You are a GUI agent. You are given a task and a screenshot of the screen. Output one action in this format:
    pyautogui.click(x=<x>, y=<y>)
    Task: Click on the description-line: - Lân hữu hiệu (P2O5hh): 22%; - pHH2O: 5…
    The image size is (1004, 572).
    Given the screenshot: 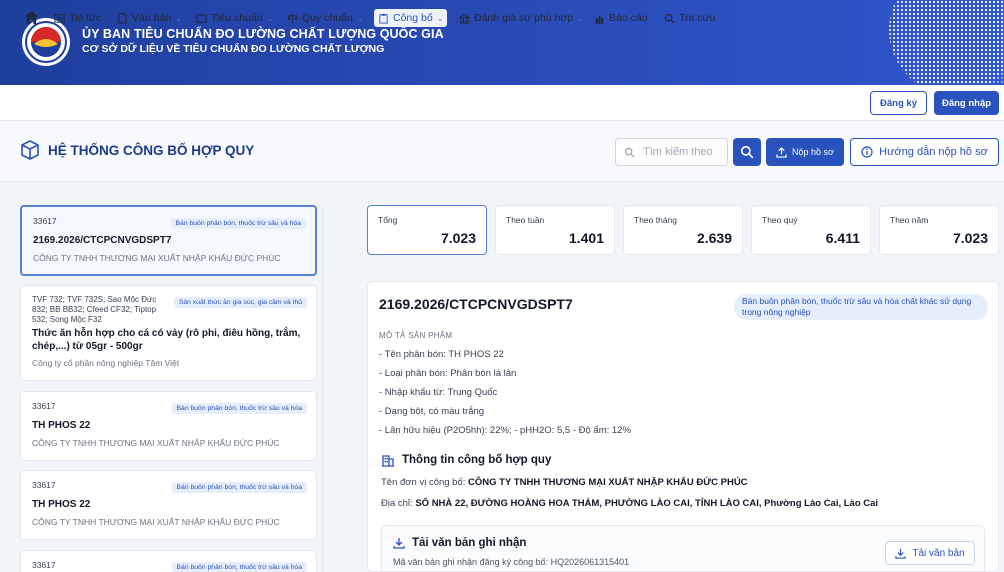 What is the action you would take?
    pyautogui.click(x=505, y=430)
    